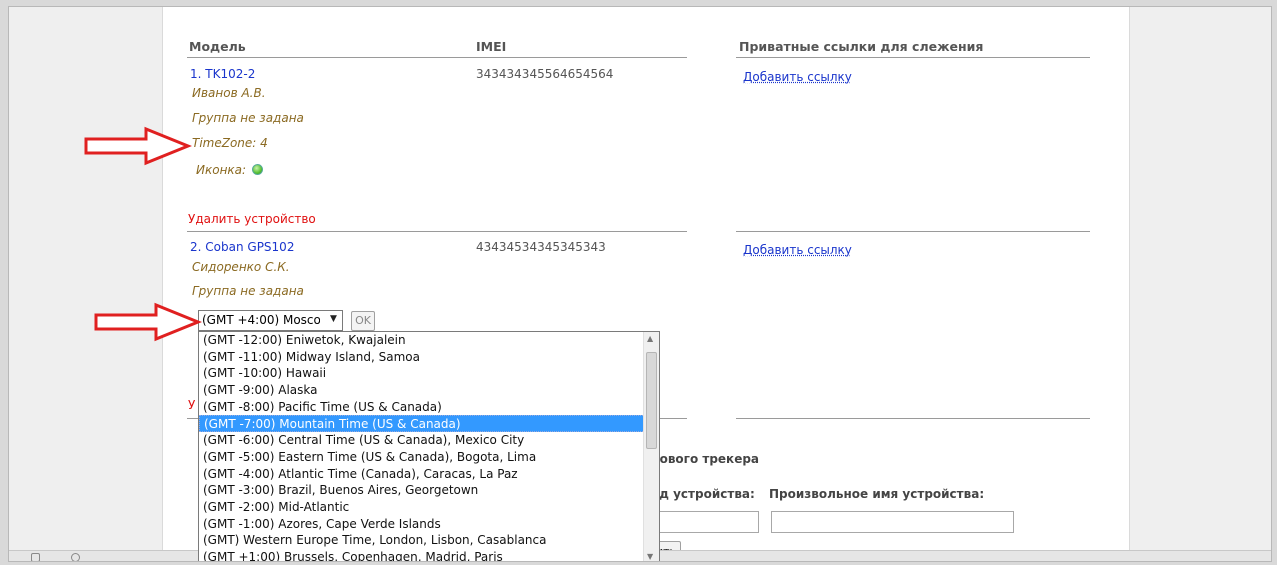  What do you see at coordinates (249, 247) in the screenshot?
I see `device-name-link: Coban GPS102` at bounding box center [249, 247].